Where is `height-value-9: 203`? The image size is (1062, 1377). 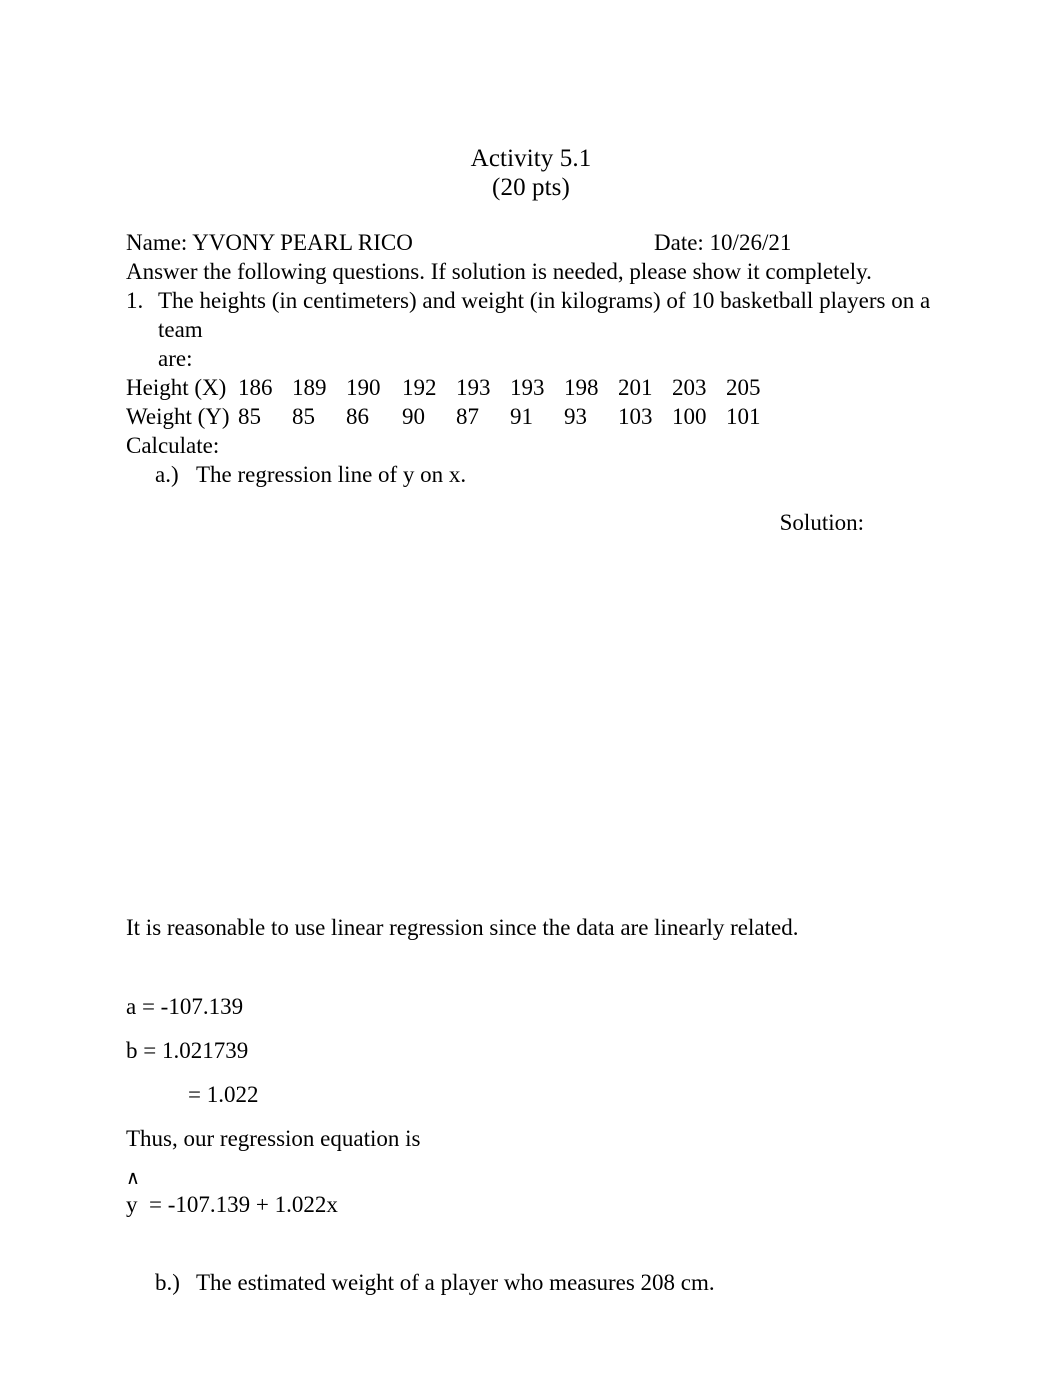 height-value-9: 203 is located at coordinates (689, 387).